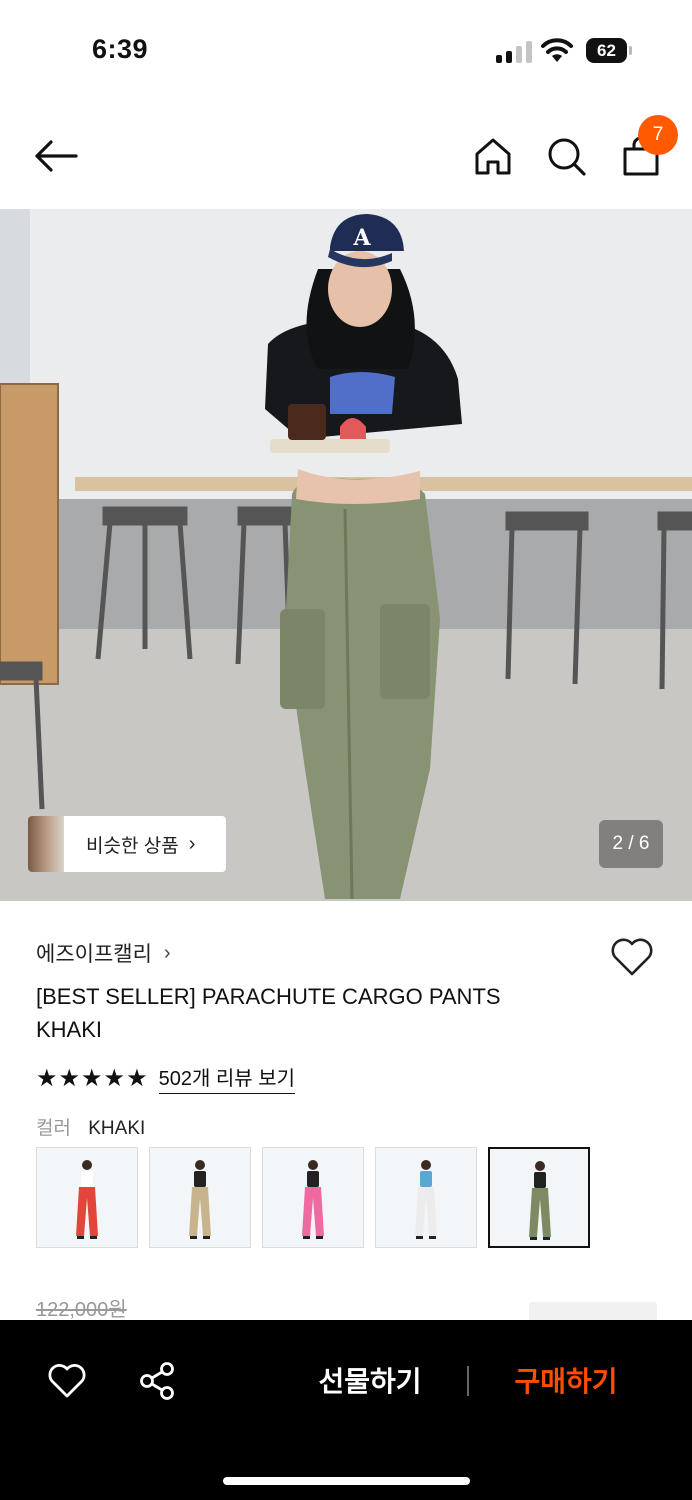 The image size is (692, 1500). I want to click on color-value: KHAKI, so click(117, 1128).